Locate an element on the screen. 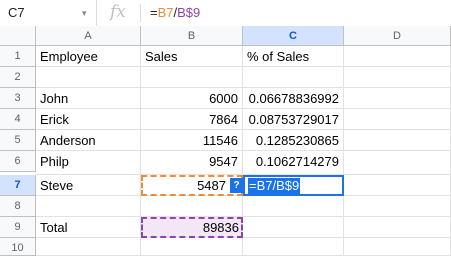  row-header-5: 5 is located at coordinates (18, 140).